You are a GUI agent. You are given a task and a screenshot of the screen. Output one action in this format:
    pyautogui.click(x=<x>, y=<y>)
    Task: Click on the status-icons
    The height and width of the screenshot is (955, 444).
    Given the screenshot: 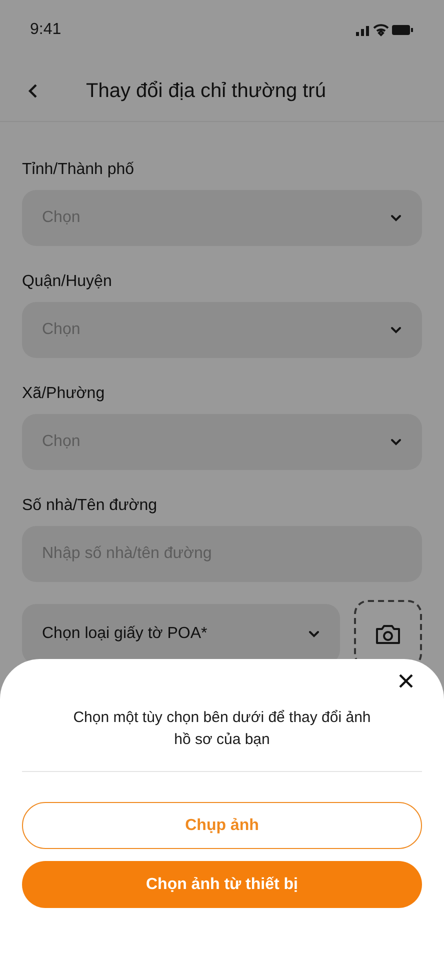 What is the action you would take?
    pyautogui.click(x=385, y=30)
    